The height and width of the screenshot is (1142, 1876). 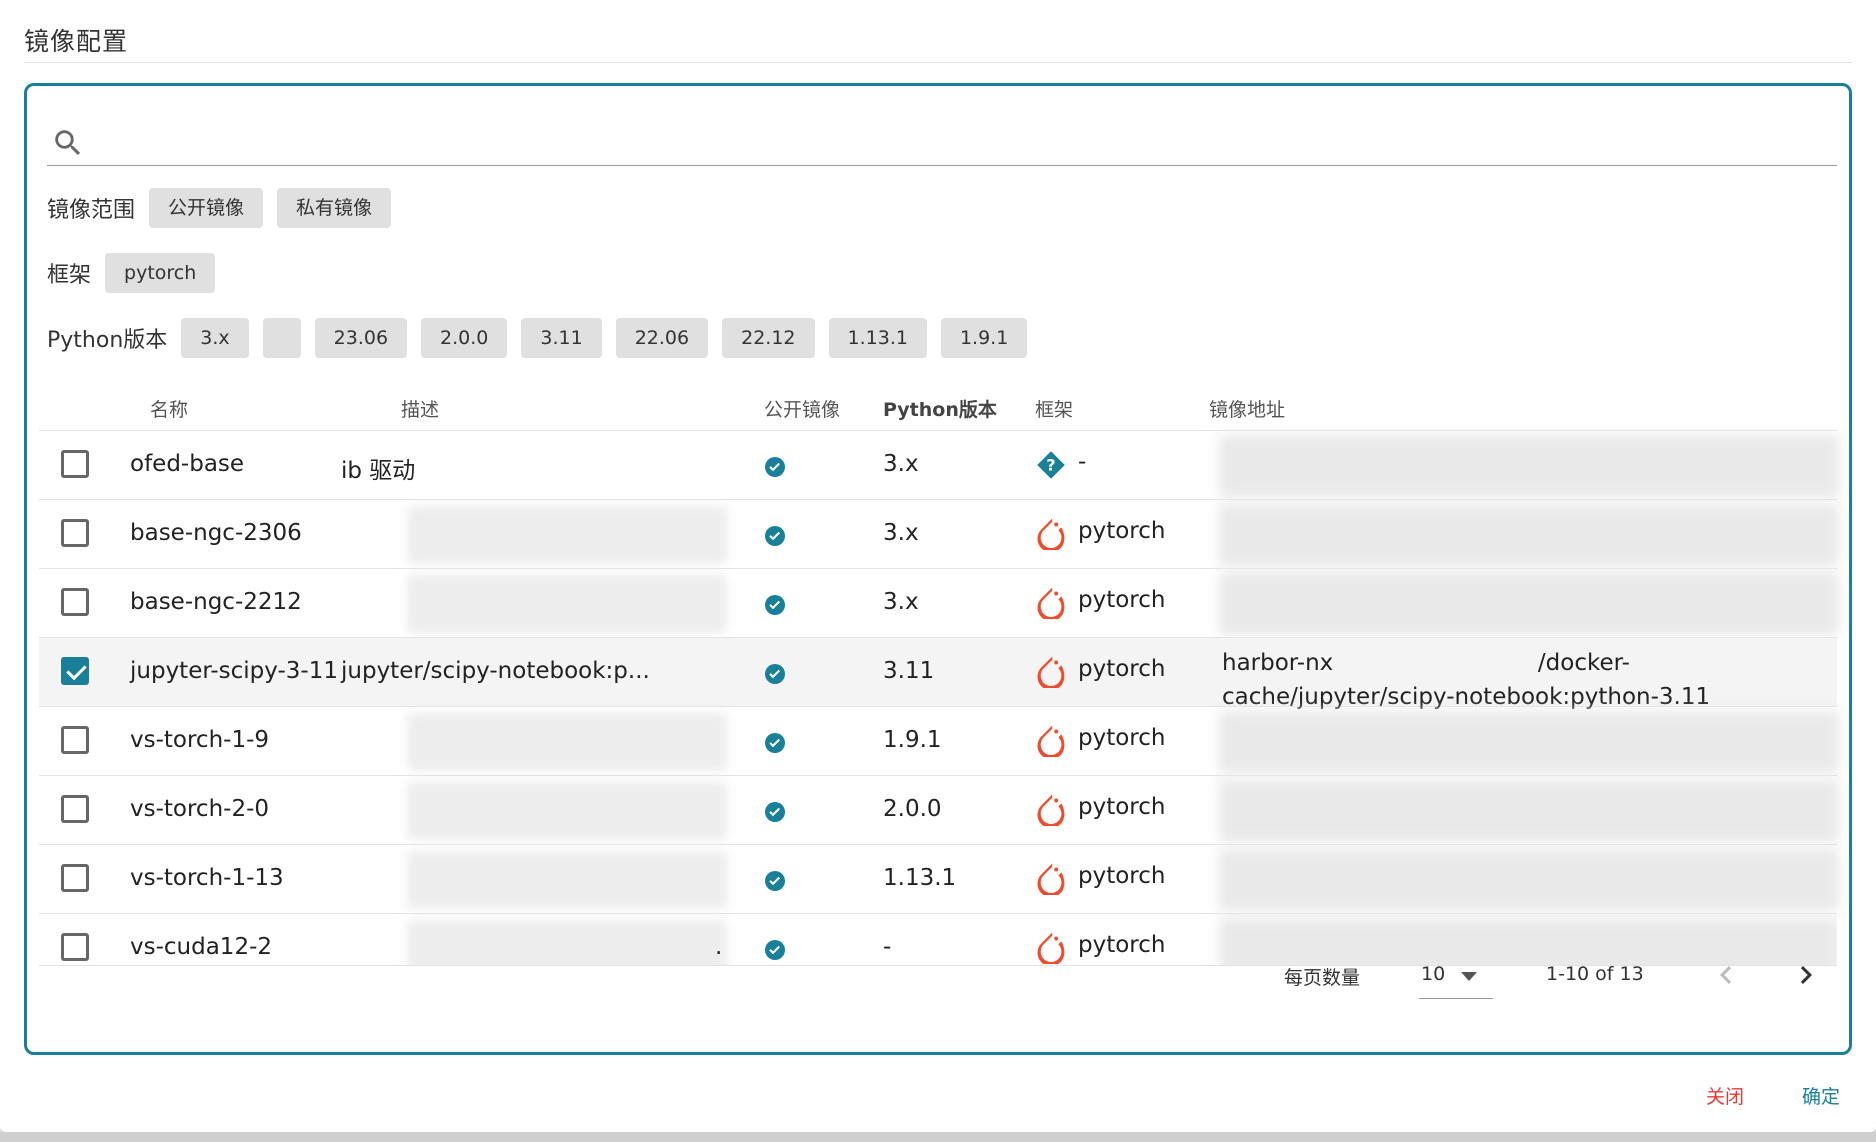 I want to click on table-row: base-ngc-2306 3.x pytorch, so click(x=939, y=534).